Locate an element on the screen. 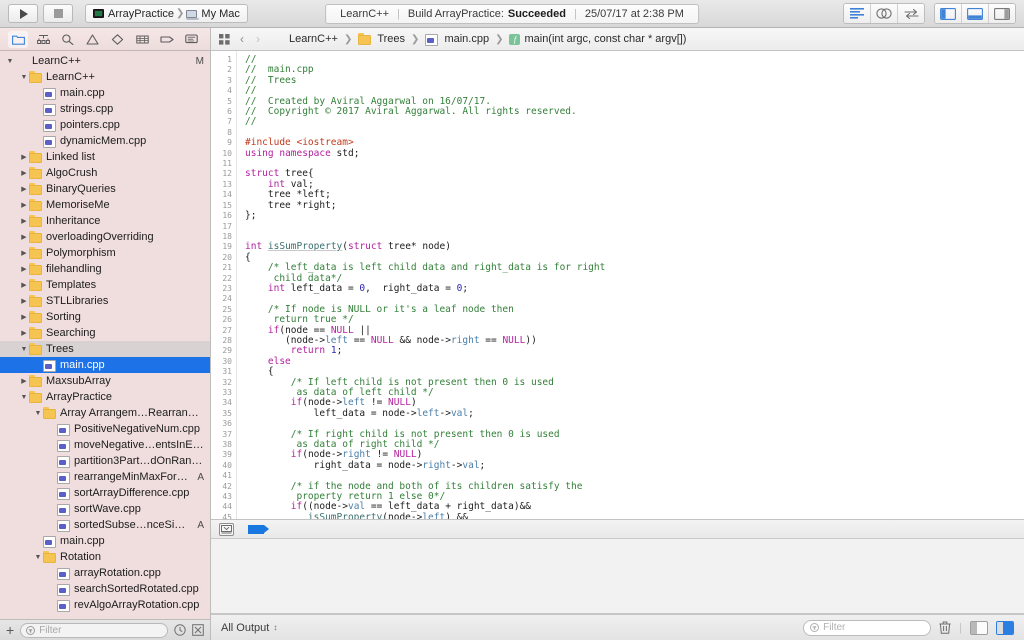 The height and width of the screenshot is (640, 1024). tab-project-navigator is located at coordinates (18, 39).